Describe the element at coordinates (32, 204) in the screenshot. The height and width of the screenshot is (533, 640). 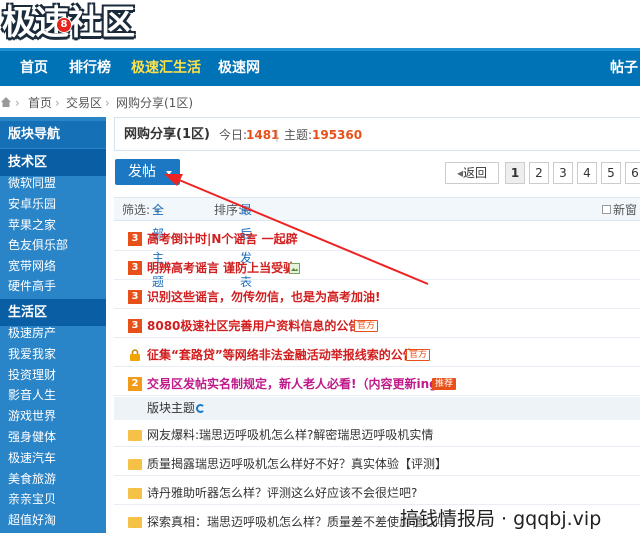
I see `sidebar-item: 安卓乐园` at that location.